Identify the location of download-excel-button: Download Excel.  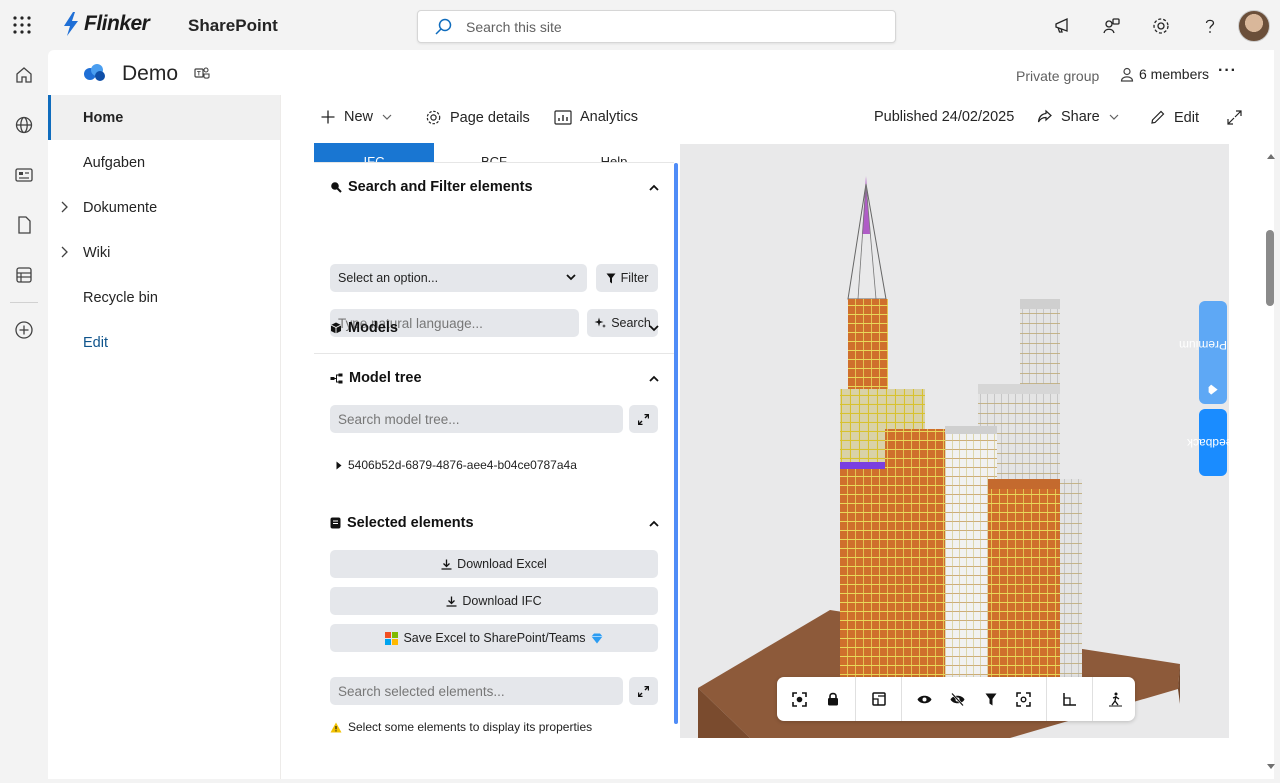
(494, 564).